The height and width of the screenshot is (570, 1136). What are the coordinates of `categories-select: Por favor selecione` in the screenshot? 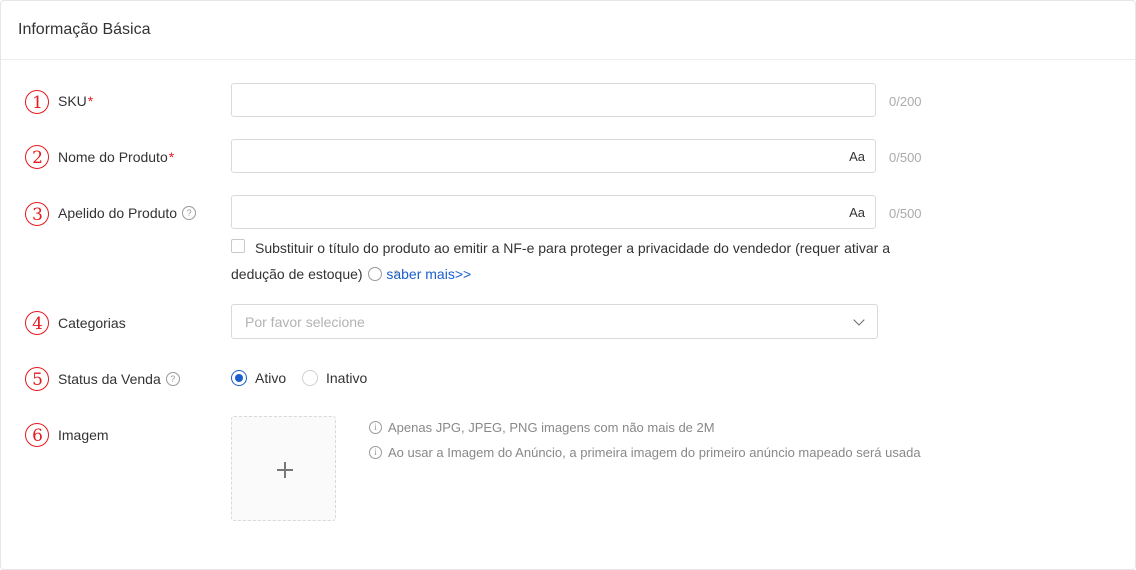 It's located at (554, 321).